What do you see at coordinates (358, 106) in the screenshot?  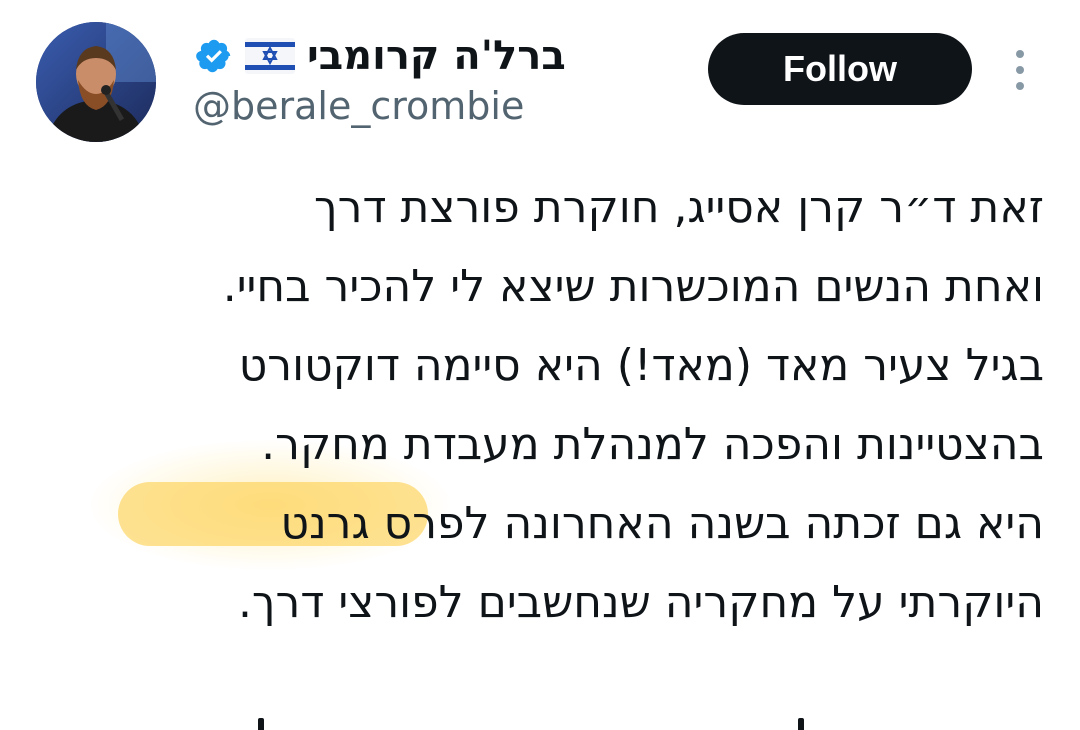 I see `author-handle: @berale_crombie` at bounding box center [358, 106].